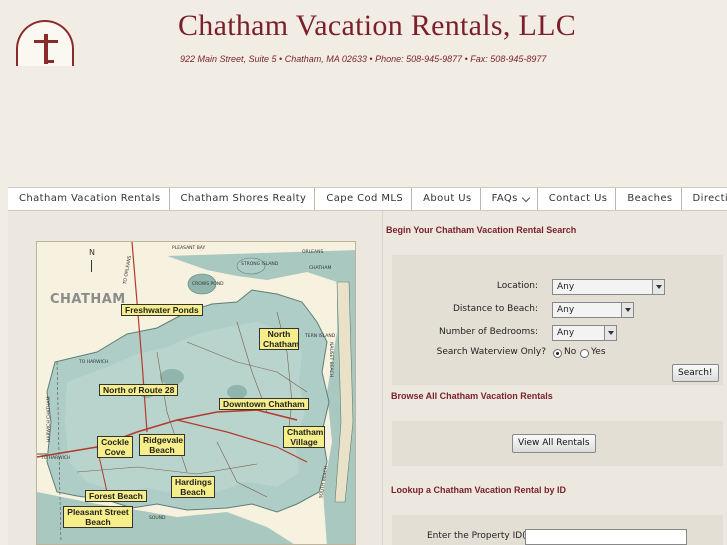  Describe the element at coordinates (139, 390) in the screenshot. I see `map-label-north-of-route-28: North of Route 28` at that location.